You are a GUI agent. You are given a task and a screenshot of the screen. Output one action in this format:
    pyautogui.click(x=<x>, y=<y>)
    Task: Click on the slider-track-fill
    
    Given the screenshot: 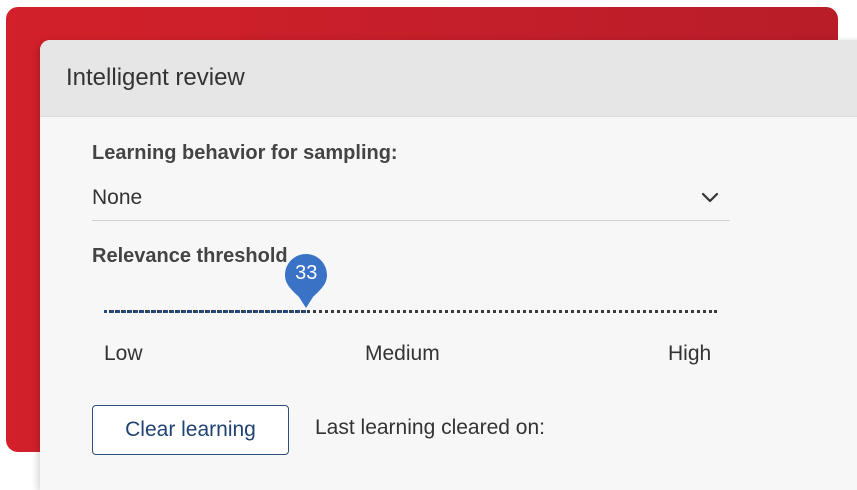 What is the action you would take?
    pyautogui.click(x=205, y=311)
    